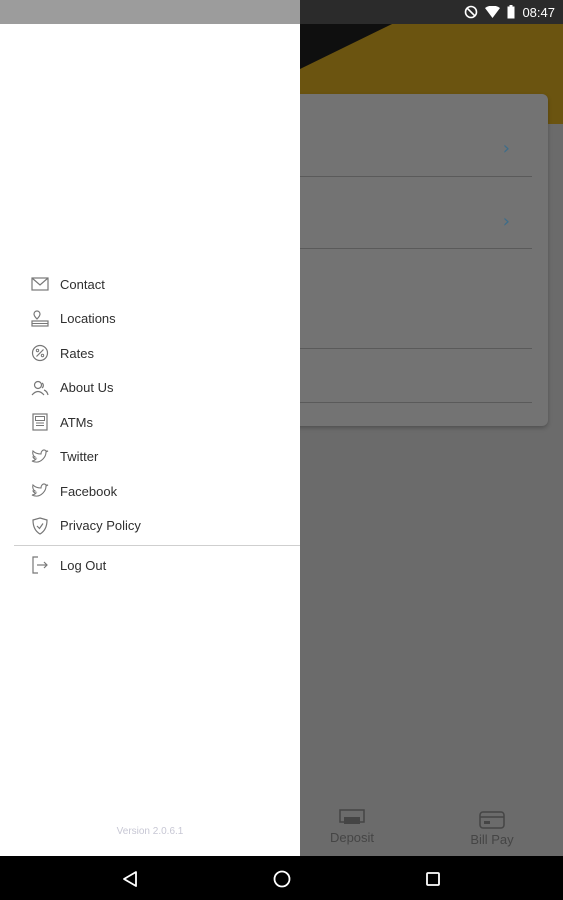 This screenshot has width=563, height=900. Describe the element at coordinates (150, 526) in the screenshot. I see `menu-item-privacy-policy: Privacy Policy` at that location.